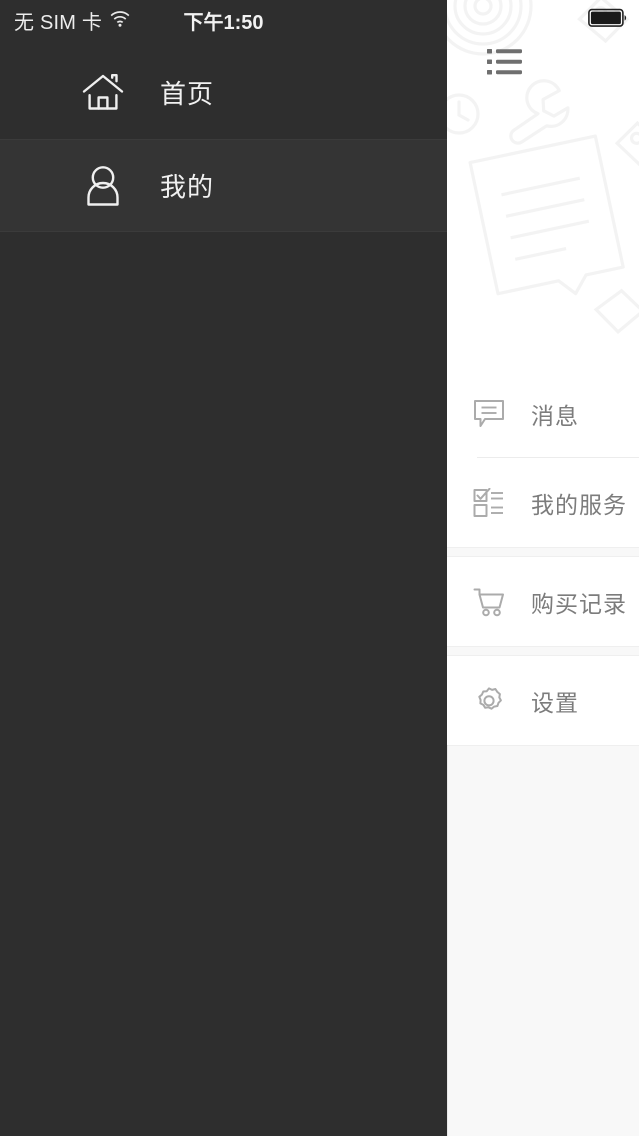  What do you see at coordinates (555, 415) in the screenshot?
I see `panel-row-label: 消息` at bounding box center [555, 415].